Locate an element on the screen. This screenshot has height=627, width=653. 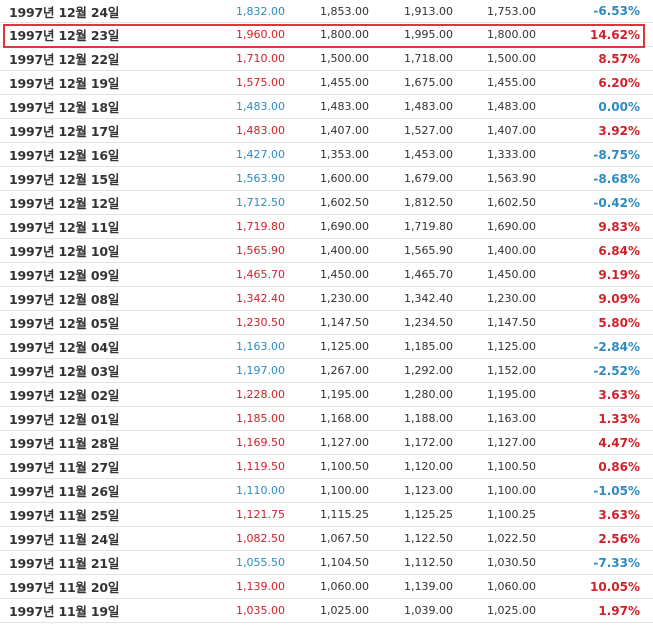
low-price-cell: 1,030.50 is located at coordinates (511, 562).